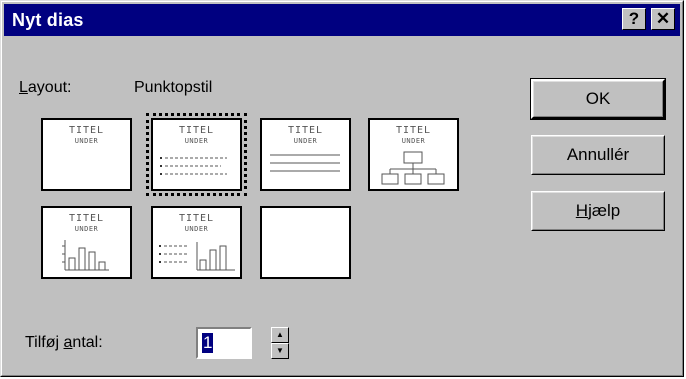 This screenshot has height=379, width=686. What do you see at coordinates (86, 154) in the screenshot?
I see `layout-thumb-title-only: TITEL UNDER` at bounding box center [86, 154].